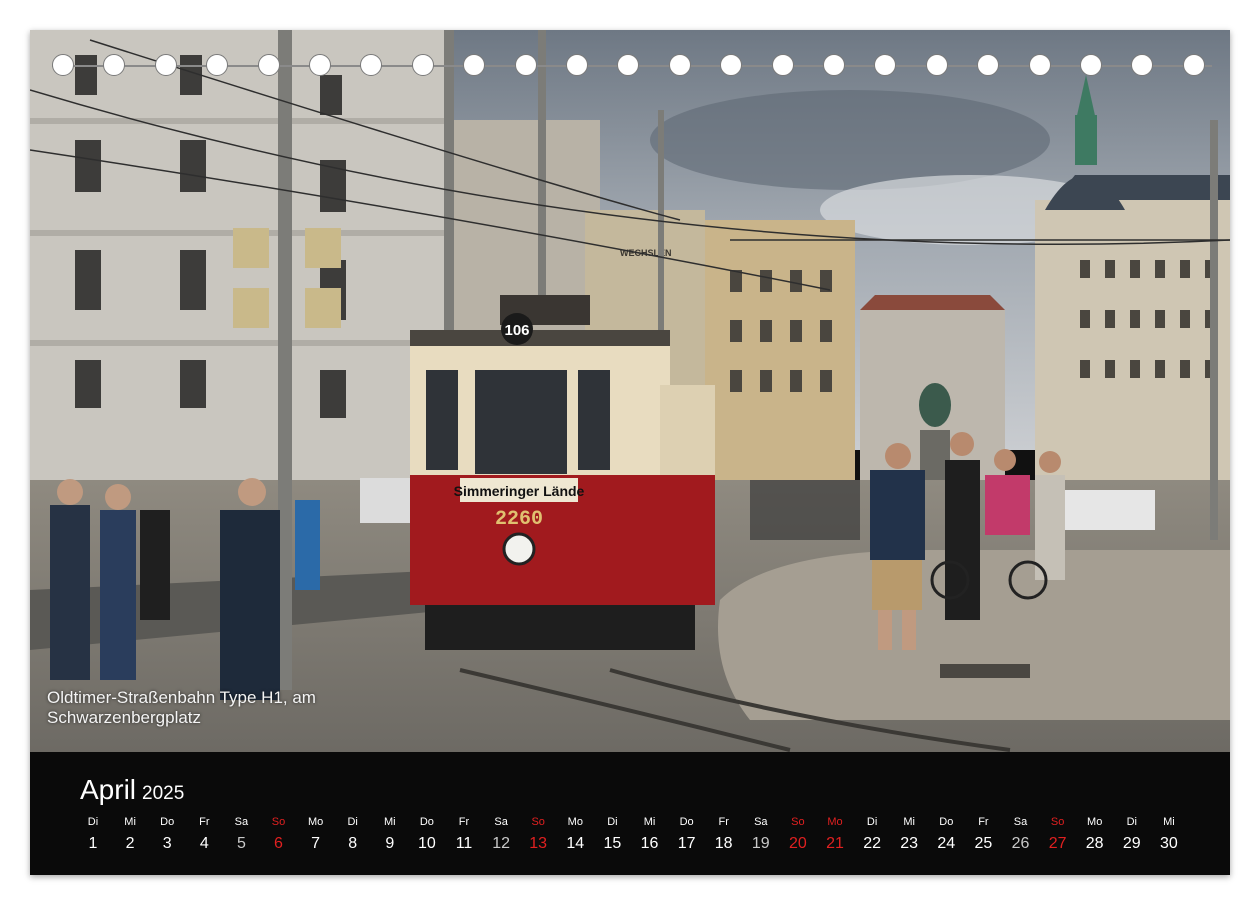 The height and width of the screenshot is (905, 1260). I want to click on day-number: 22, so click(872, 843).